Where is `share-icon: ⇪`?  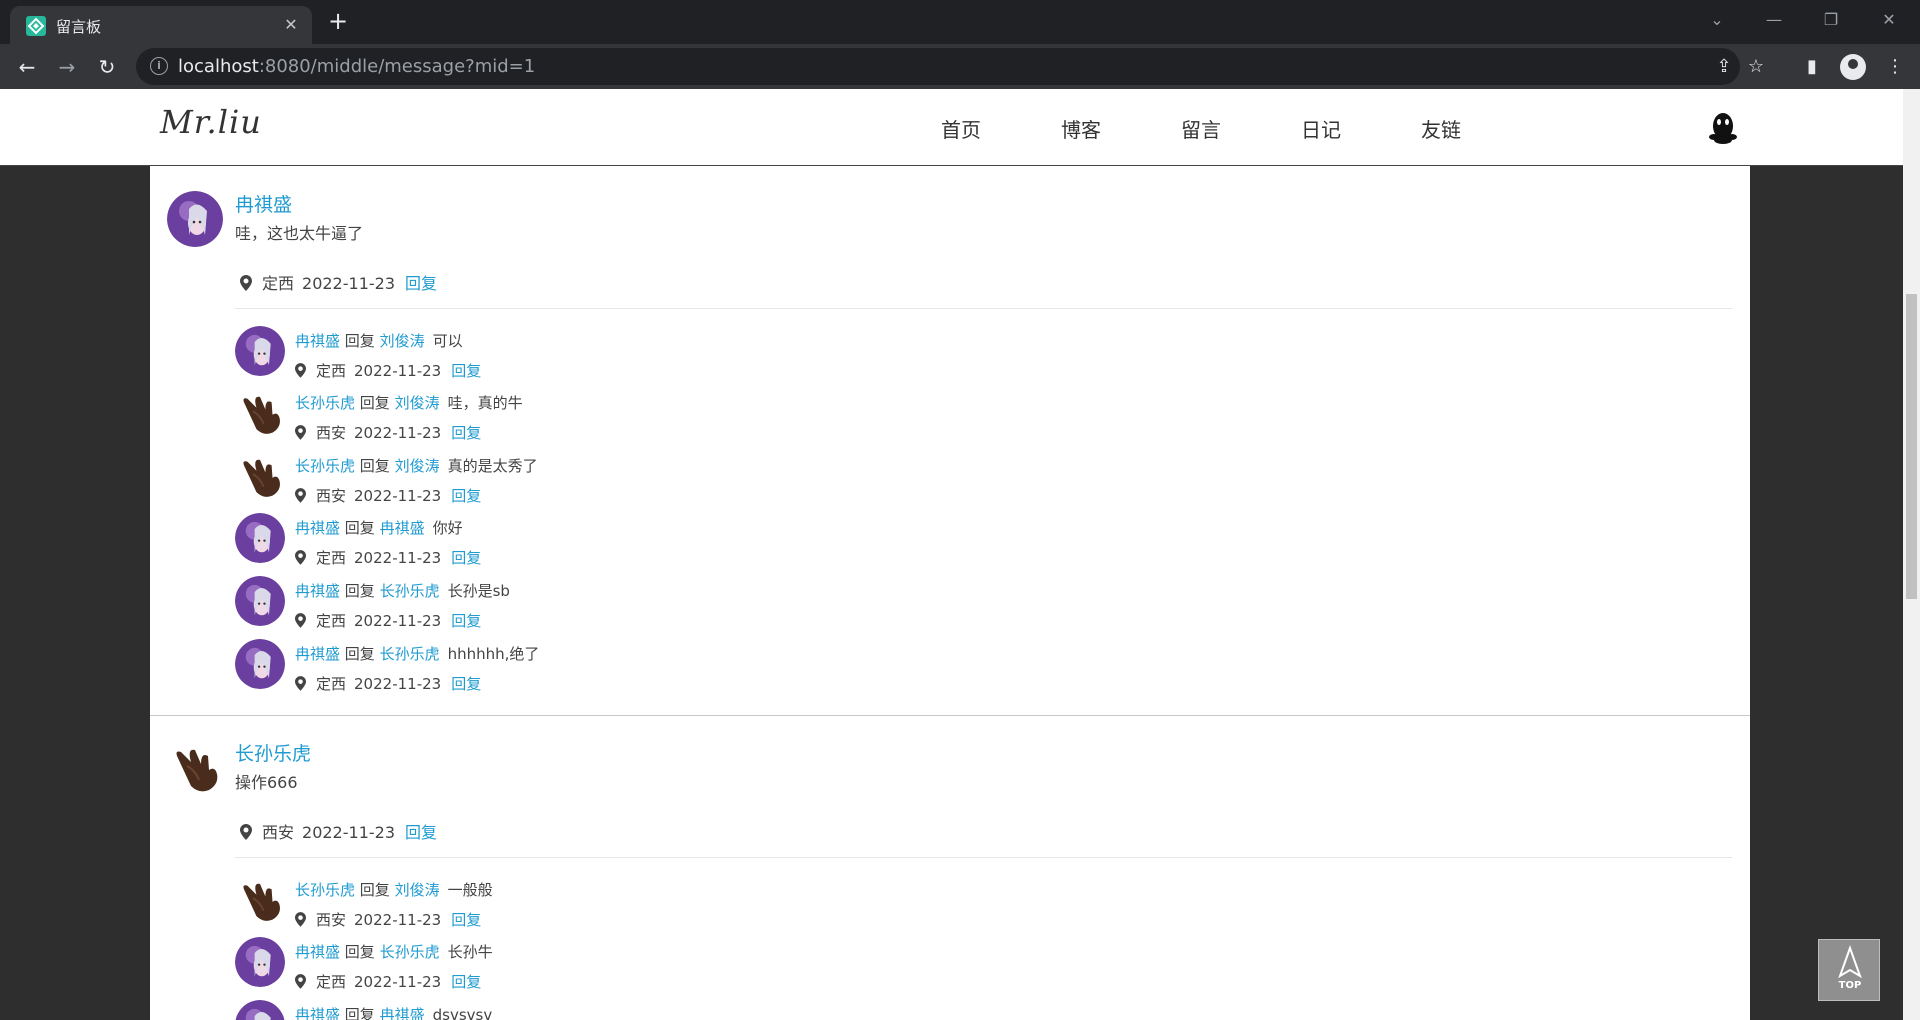 share-icon: ⇪ is located at coordinates (1724, 67).